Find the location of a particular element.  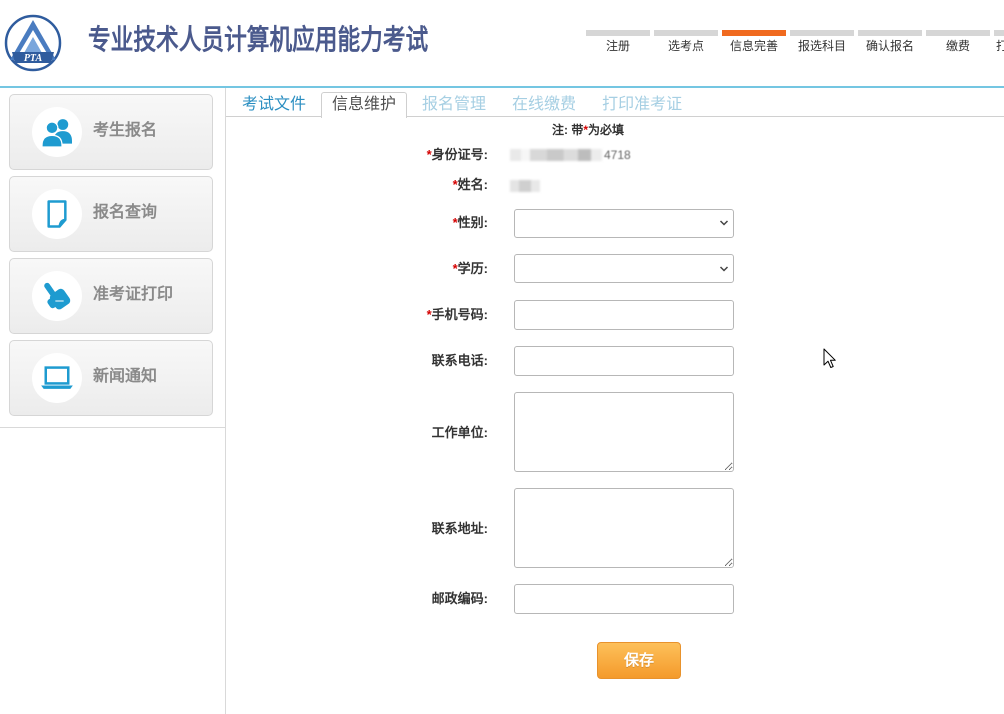

gender-select is located at coordinates (624, 223).